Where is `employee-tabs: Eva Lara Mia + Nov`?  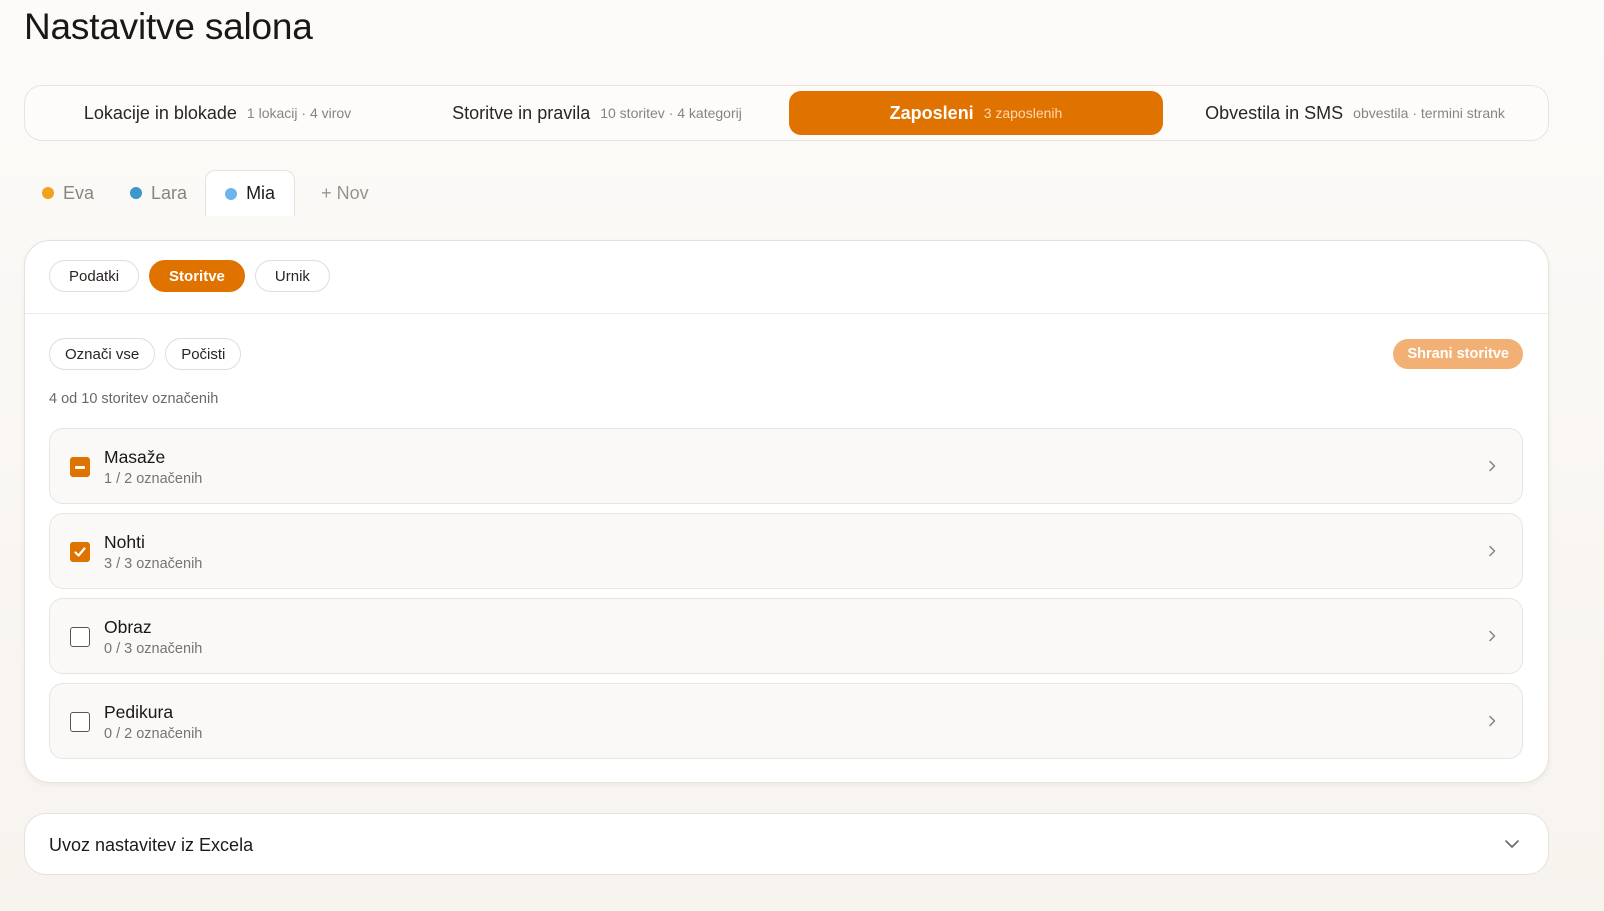
employee-tabs: Eva Lara Mia + Nov is located at coordinates (205, 193).